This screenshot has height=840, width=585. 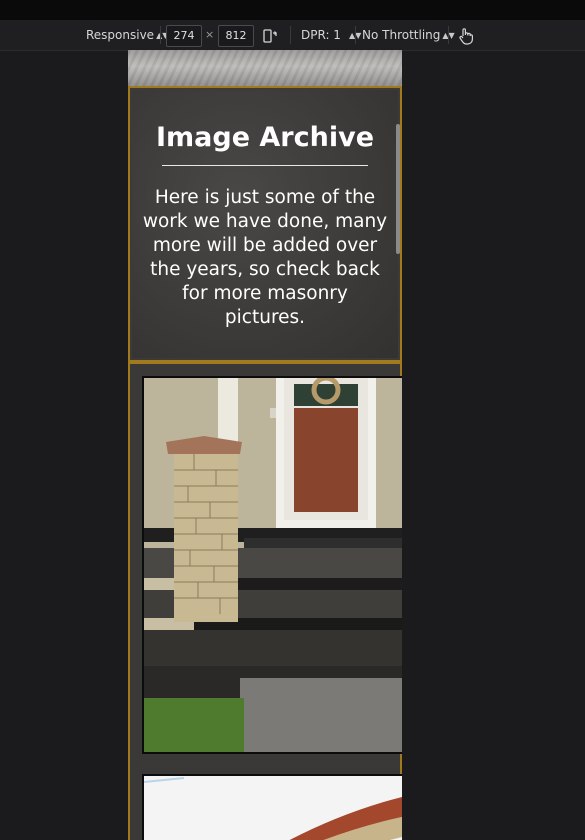 I want to click on throttling-select: No Throttling▲▼, so click(x=408, y=35).